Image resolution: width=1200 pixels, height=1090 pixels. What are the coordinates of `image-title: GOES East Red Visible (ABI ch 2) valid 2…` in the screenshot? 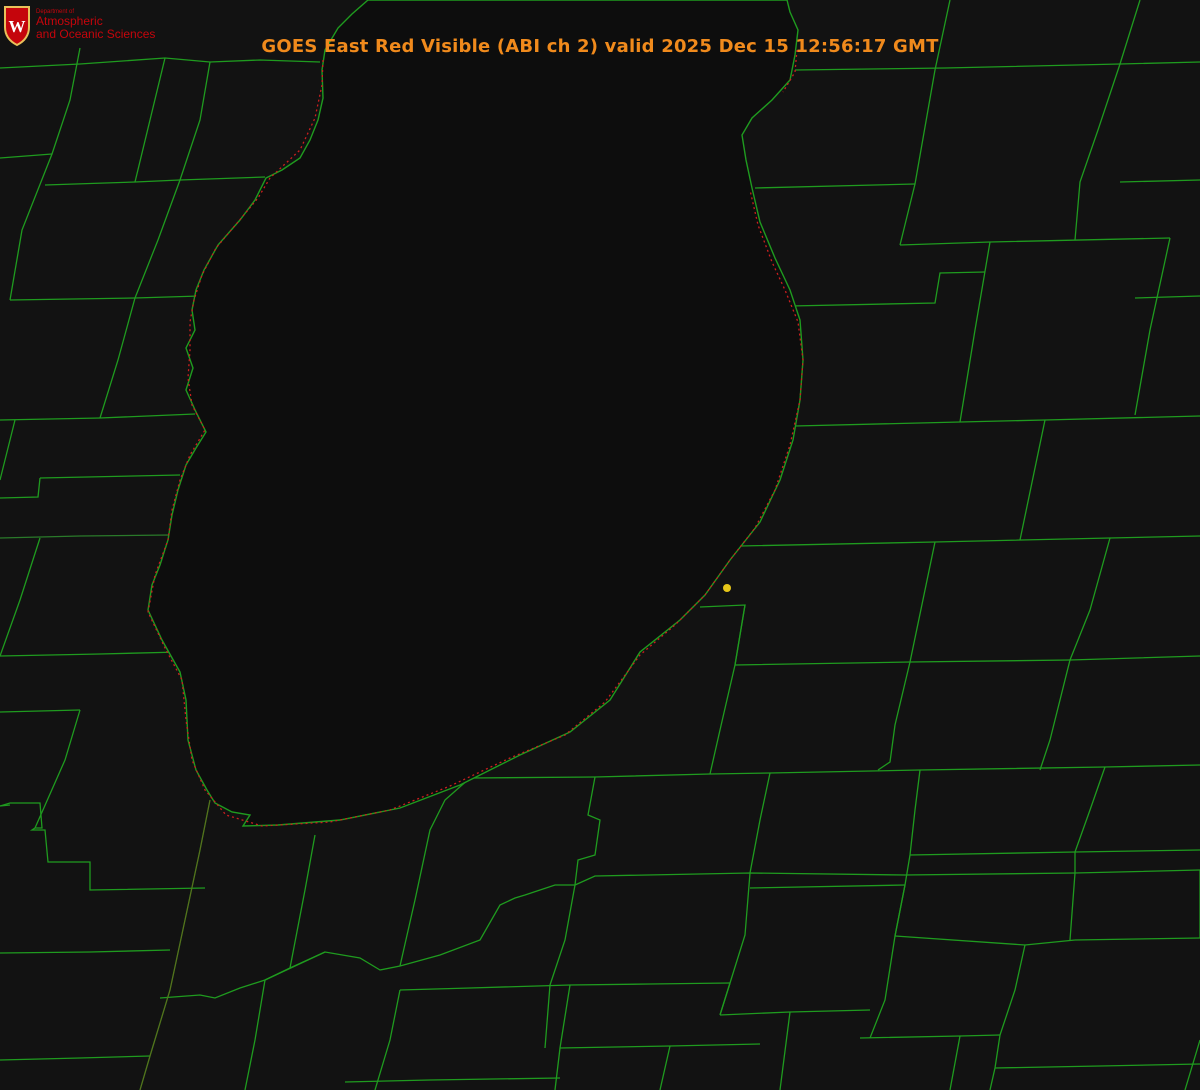 It's located at (600, 46).